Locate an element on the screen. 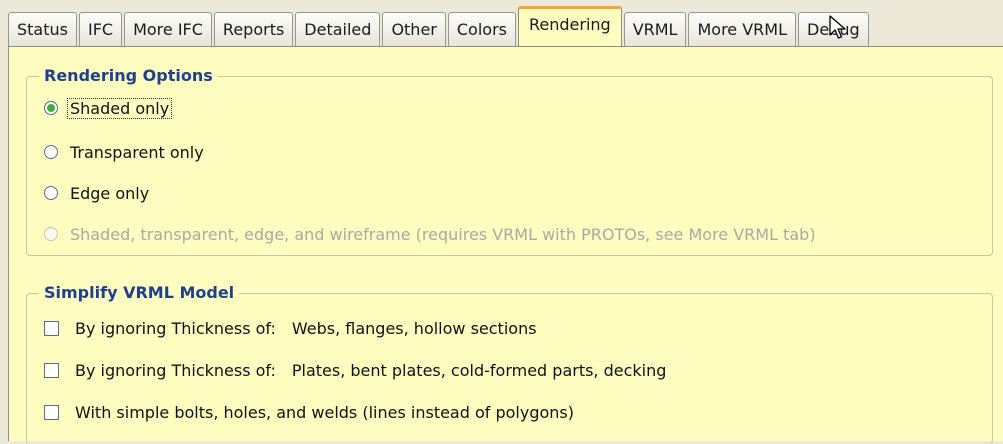  tab-status: Status is located at coordinates (42, 29).